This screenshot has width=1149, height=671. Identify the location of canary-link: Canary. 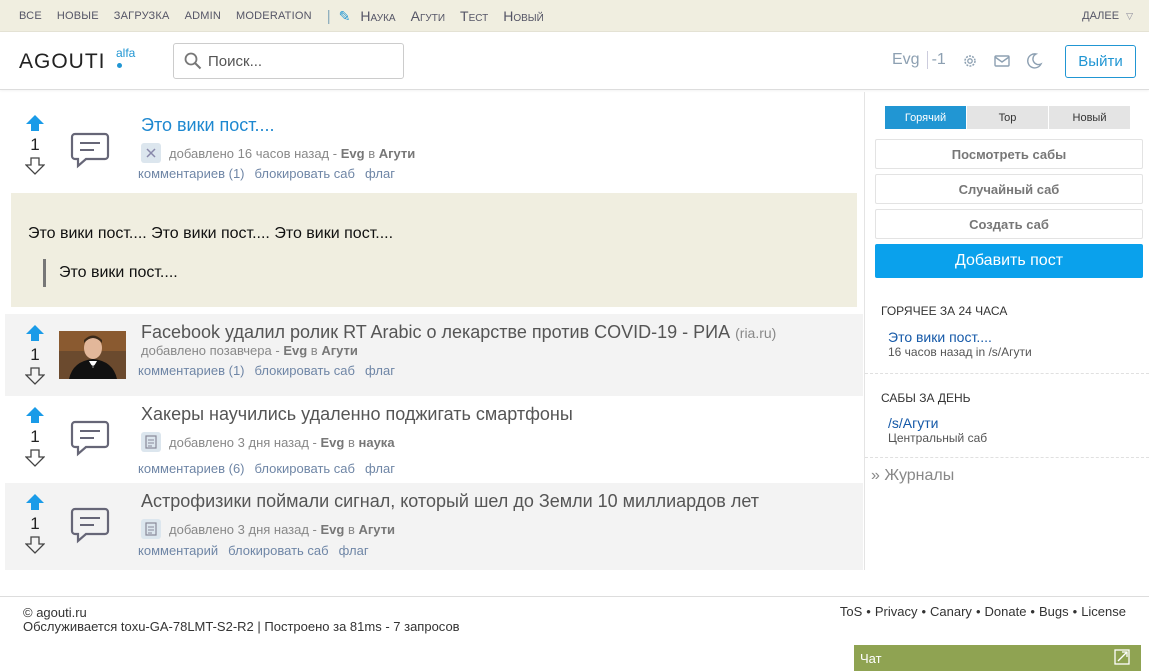
(951, 611).